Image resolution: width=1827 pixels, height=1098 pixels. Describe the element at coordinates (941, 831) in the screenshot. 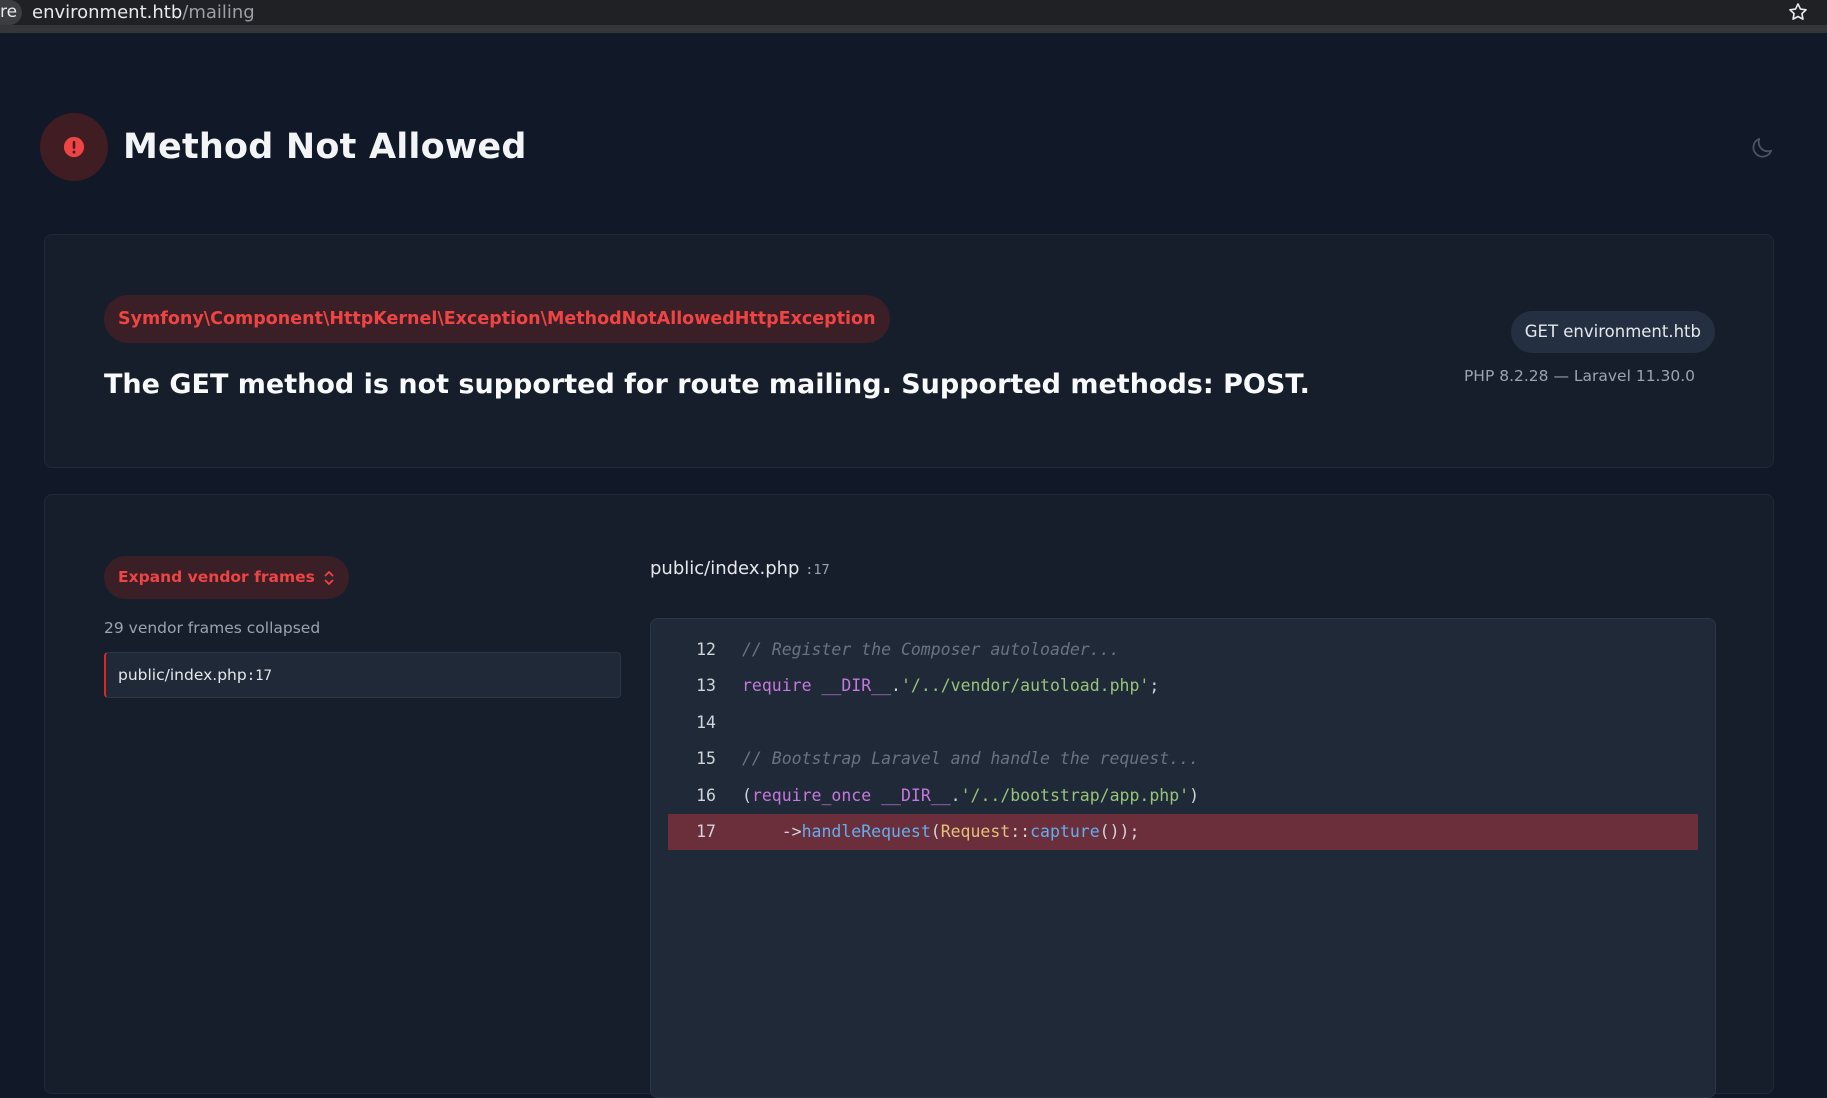

I see `code-line-text: ->handleRequest(Request::capture());` at that location.